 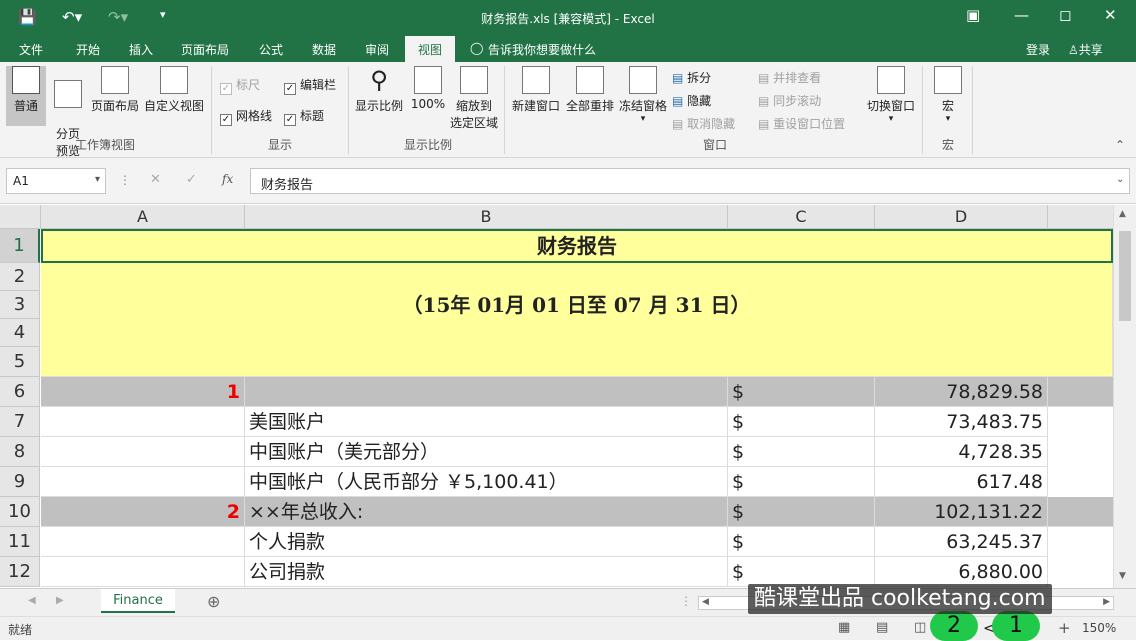 What do you see at coordinates (486, 572) in the screenshot?
I see `donation-label-cell: 公司捐款` at bounding box center [486, 572].